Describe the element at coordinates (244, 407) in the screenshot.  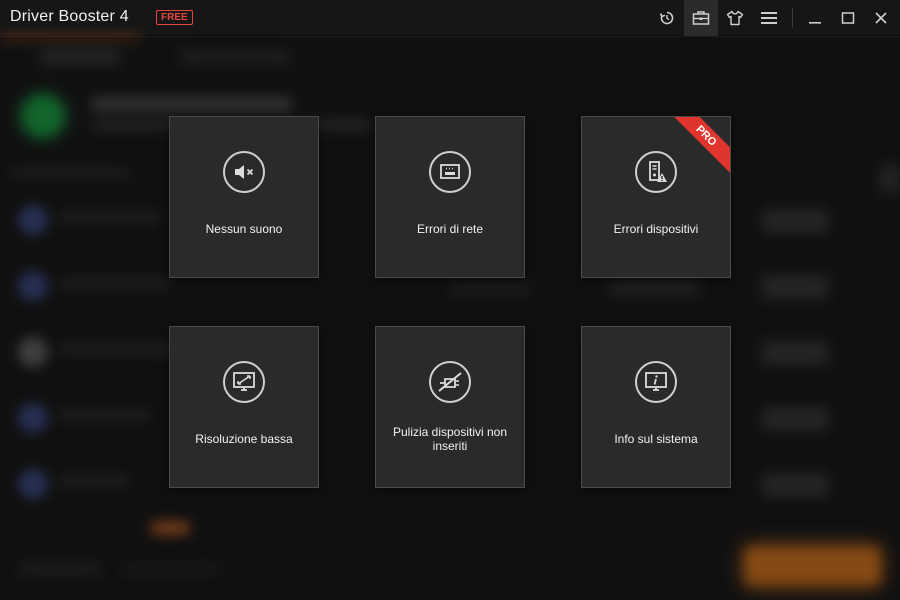
I see `tool-tile-low-resolution: Risoluzione bassa` at that location.